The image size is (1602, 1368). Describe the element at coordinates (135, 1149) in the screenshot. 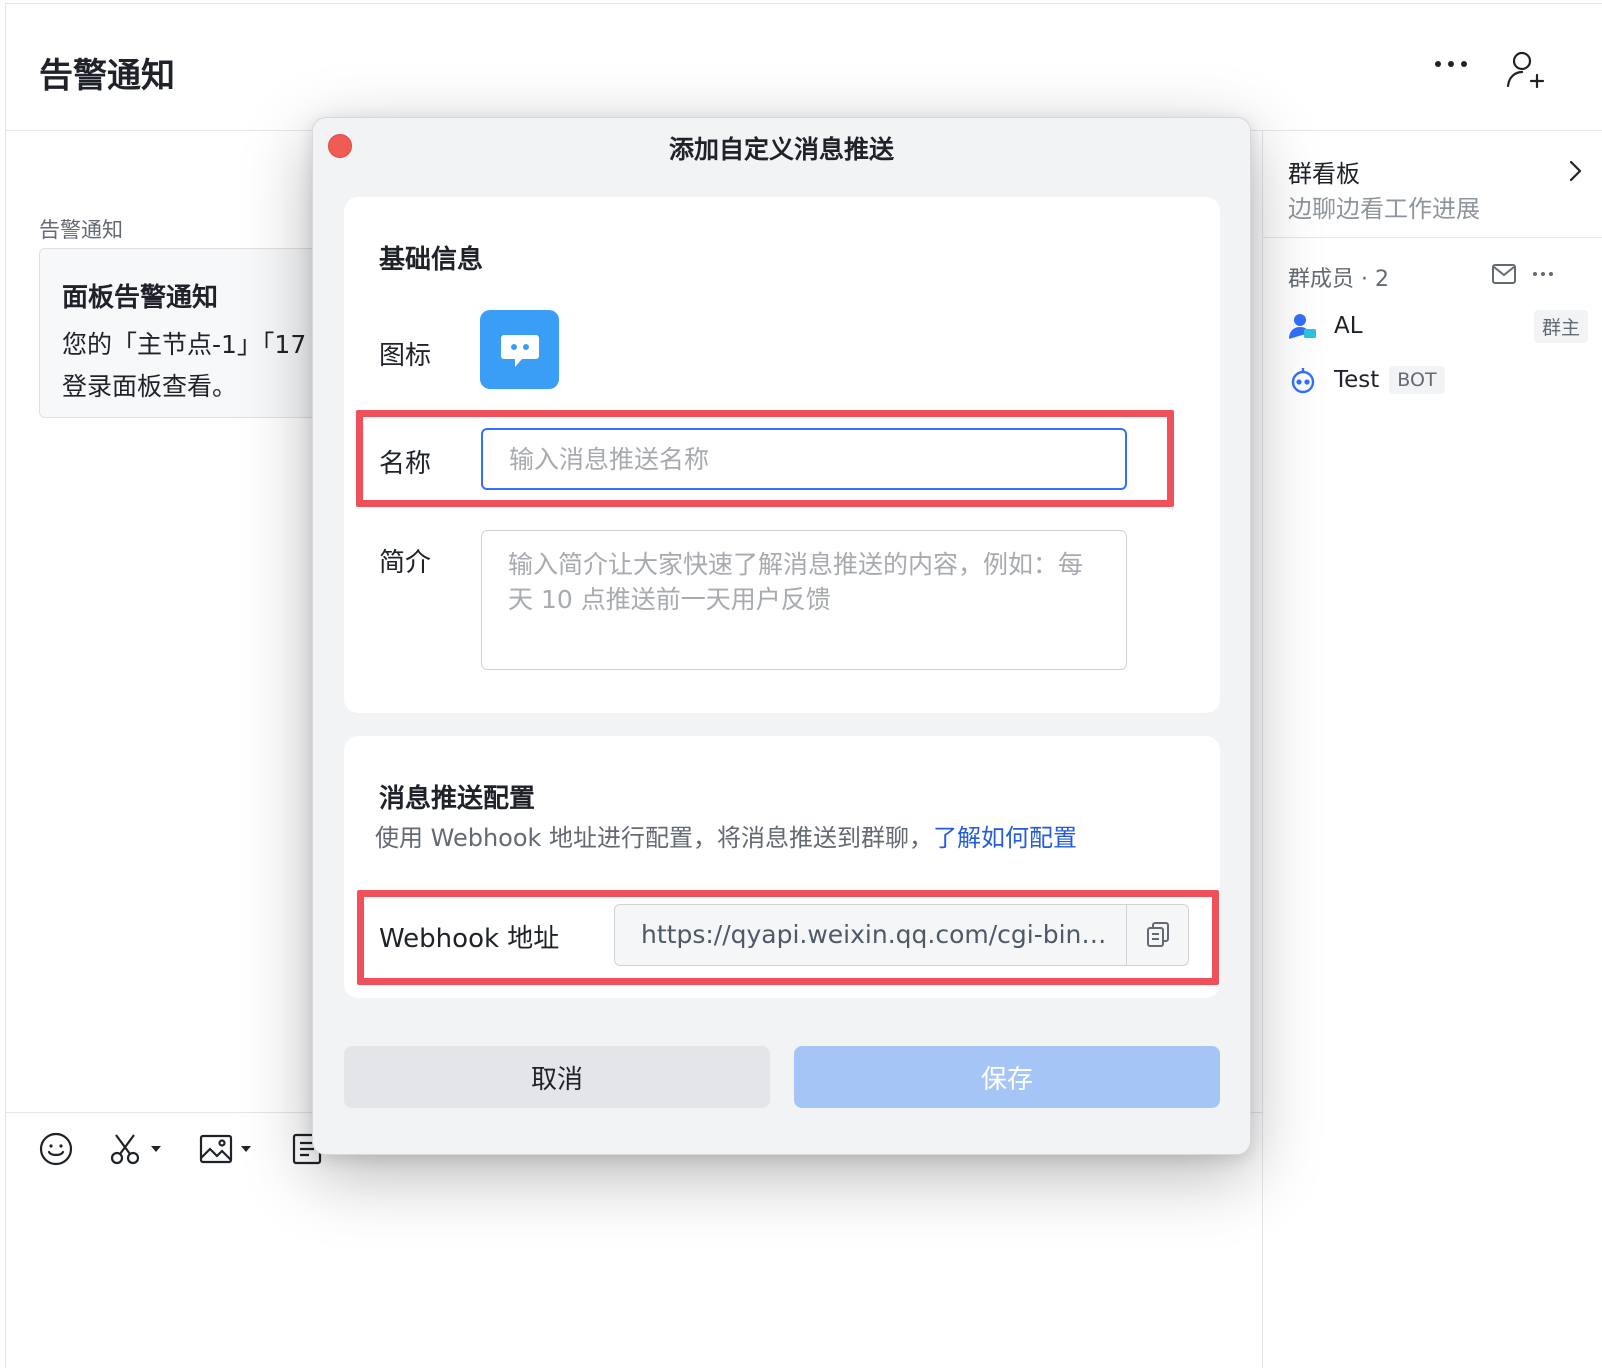

I see `scissors-icon` at that location.